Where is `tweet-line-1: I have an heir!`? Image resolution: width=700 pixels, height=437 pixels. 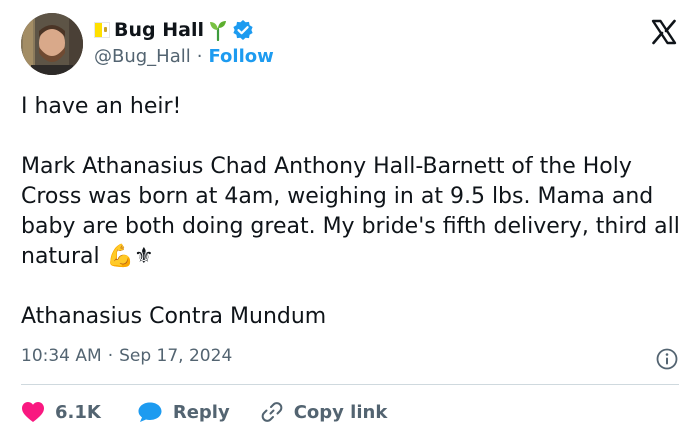
tweet-line-1: I have an heir! is located at coordinates (101, 106).